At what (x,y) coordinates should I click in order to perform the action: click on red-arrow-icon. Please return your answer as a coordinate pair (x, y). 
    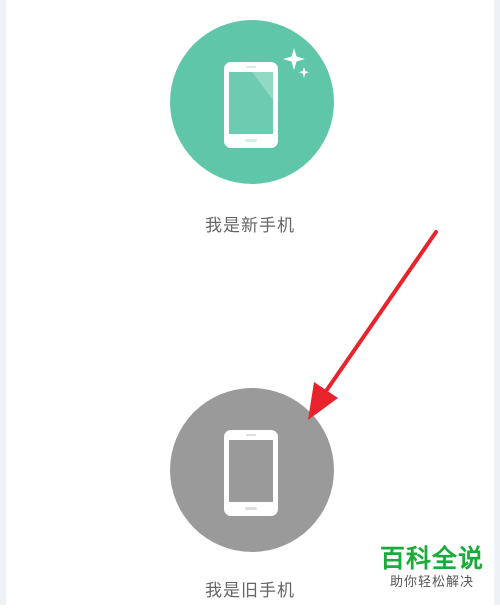
    Looking at the image, I should click on (373, 325).